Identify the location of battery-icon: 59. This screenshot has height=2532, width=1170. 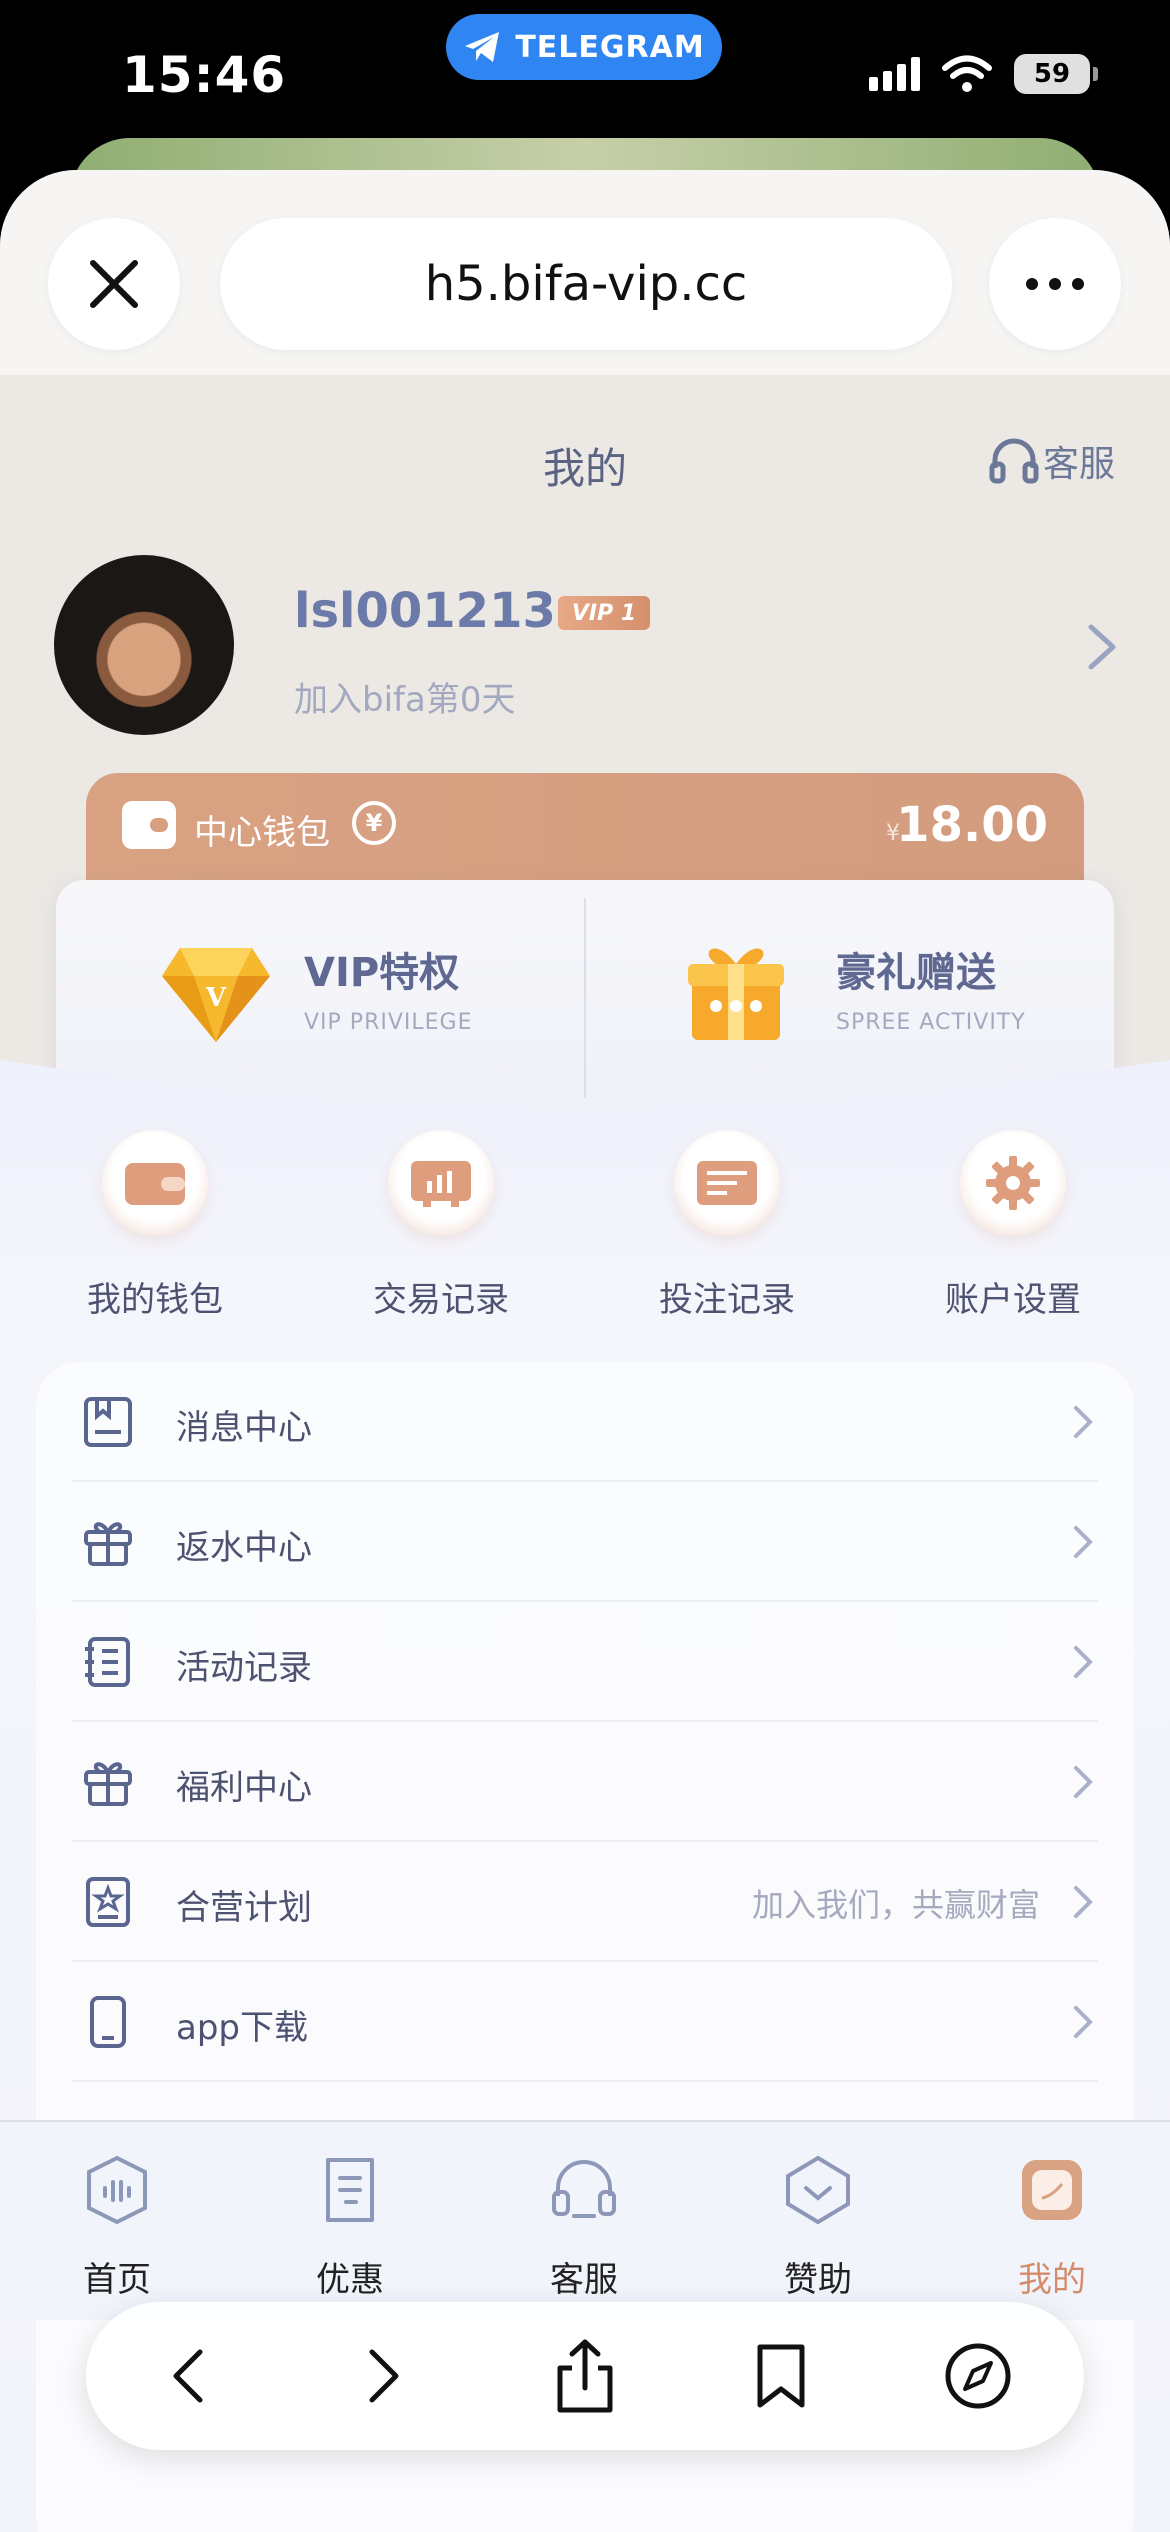
(1056, 74).